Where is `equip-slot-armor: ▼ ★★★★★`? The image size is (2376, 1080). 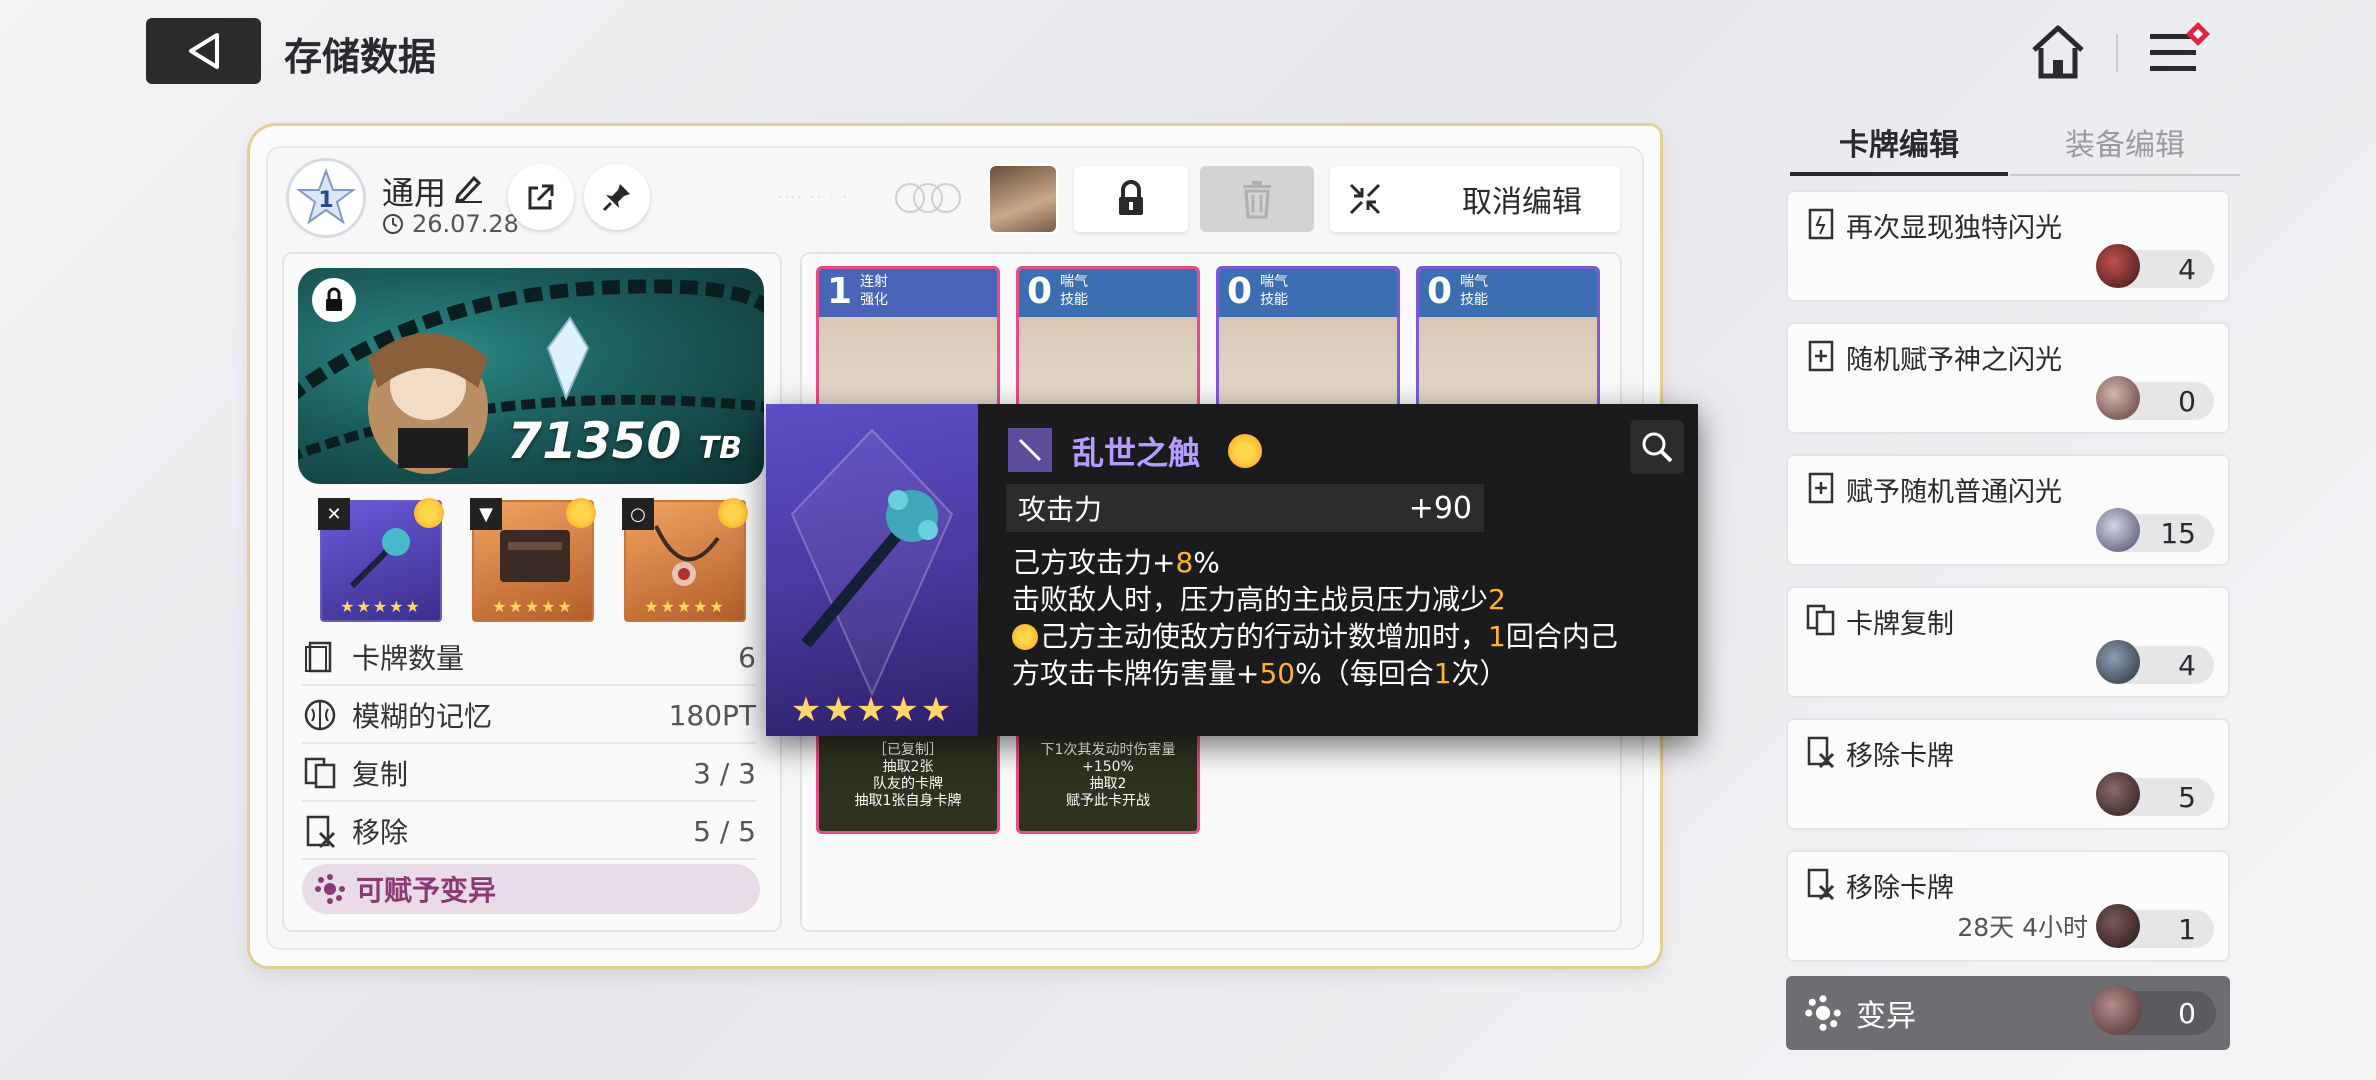 equip-slot-armor: ▼ ★★★★★ is located at coordinates (533, 560).